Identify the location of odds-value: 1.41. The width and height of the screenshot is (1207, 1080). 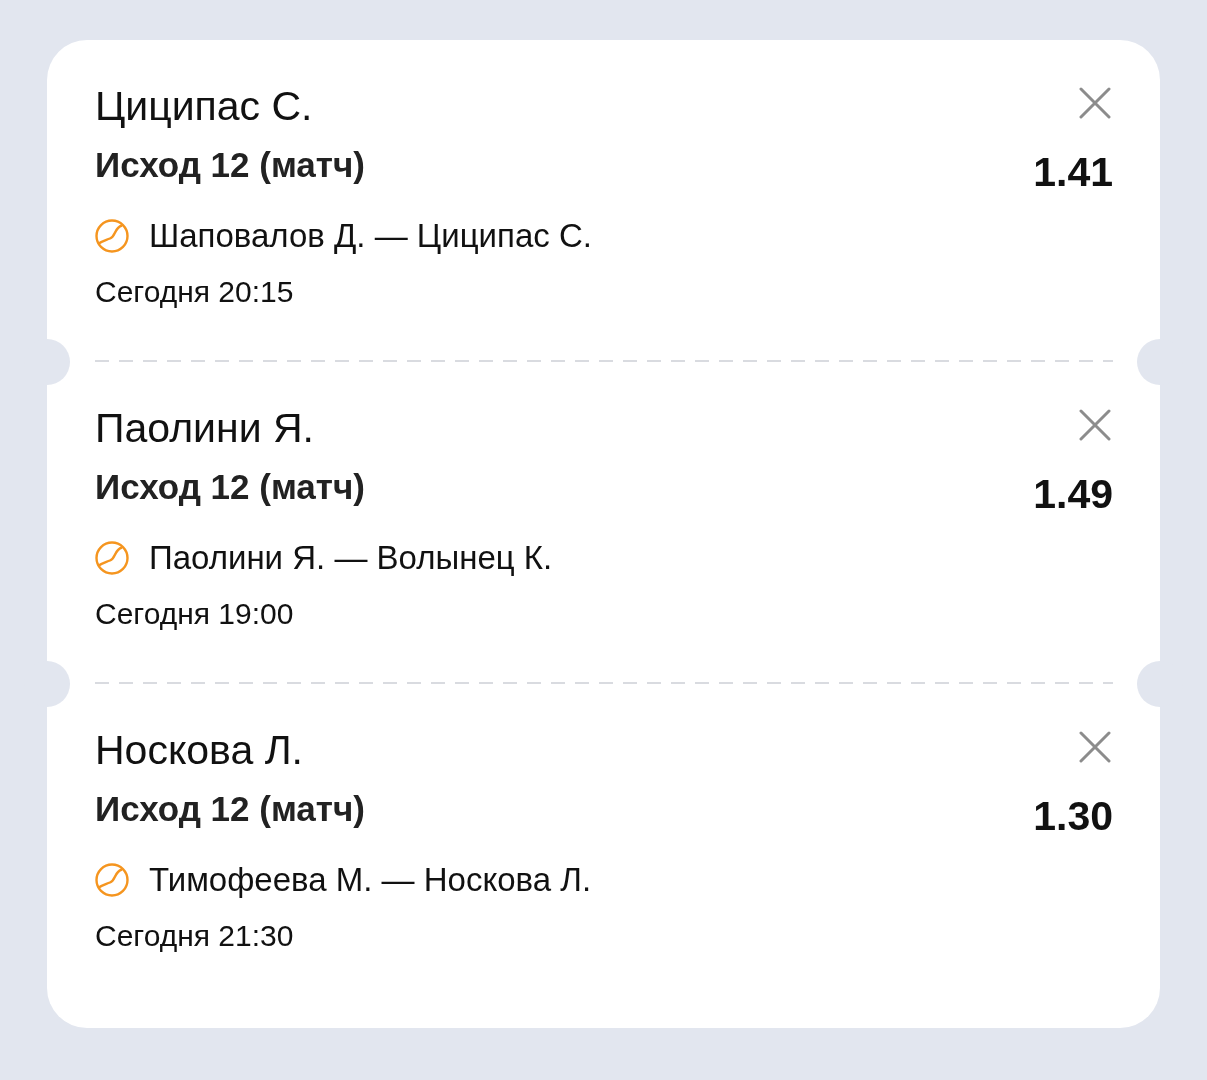
(1073, 172).